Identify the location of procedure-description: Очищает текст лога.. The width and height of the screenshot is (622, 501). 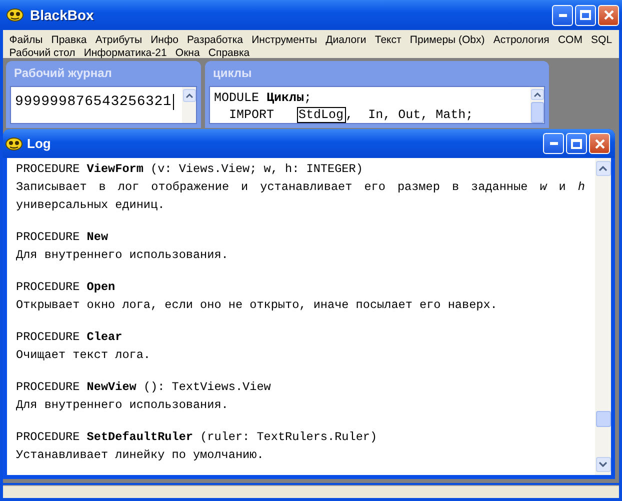
(84, 355).